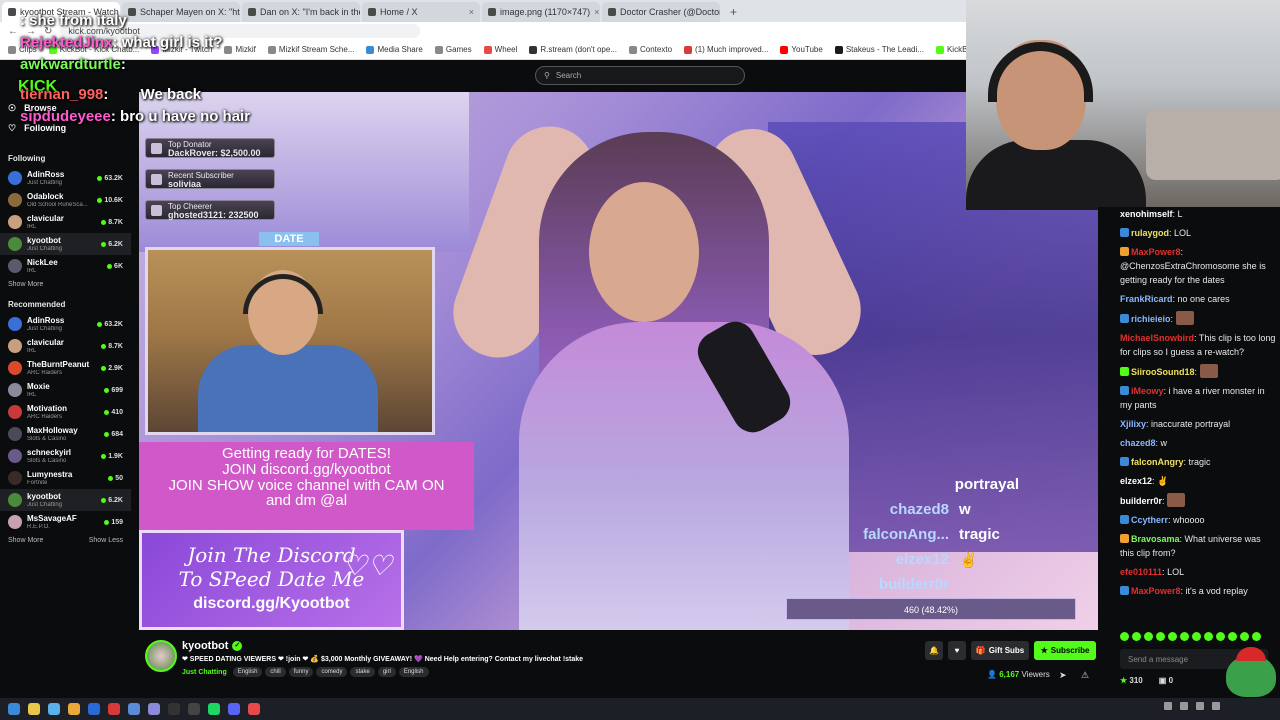 The image size is (1280, 720). Describe the element at coordinates (161, 656) in the screenshot. I see `streamer-avatar` at that location.